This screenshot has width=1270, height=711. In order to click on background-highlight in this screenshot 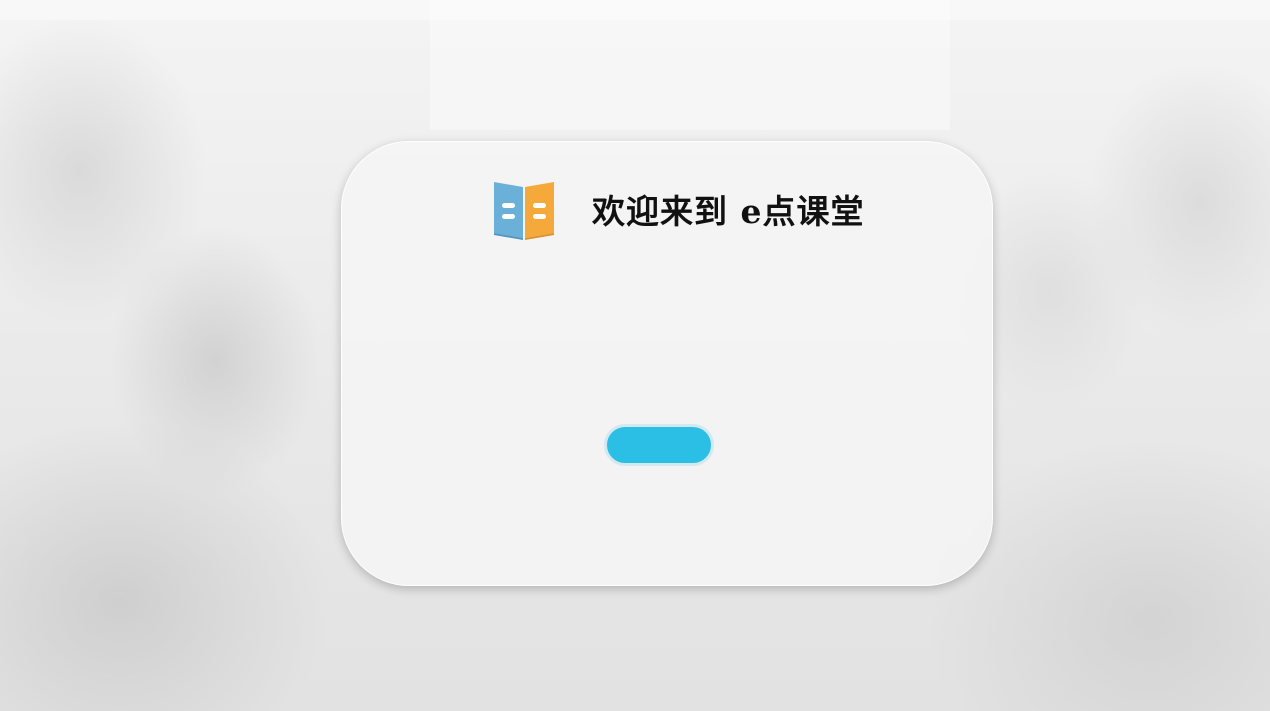, I will do `click(635, 10)`.